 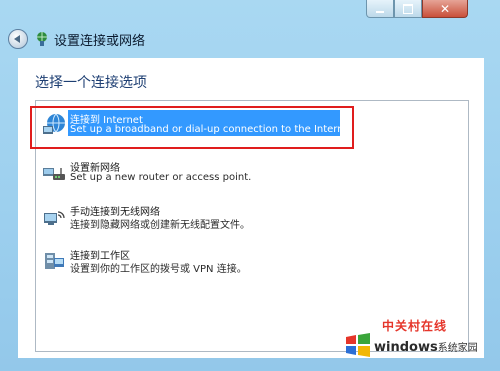 I want to click on option-description: 连接到隐藏网络或创建新无线配置文件。, so click(x=160, y=225).